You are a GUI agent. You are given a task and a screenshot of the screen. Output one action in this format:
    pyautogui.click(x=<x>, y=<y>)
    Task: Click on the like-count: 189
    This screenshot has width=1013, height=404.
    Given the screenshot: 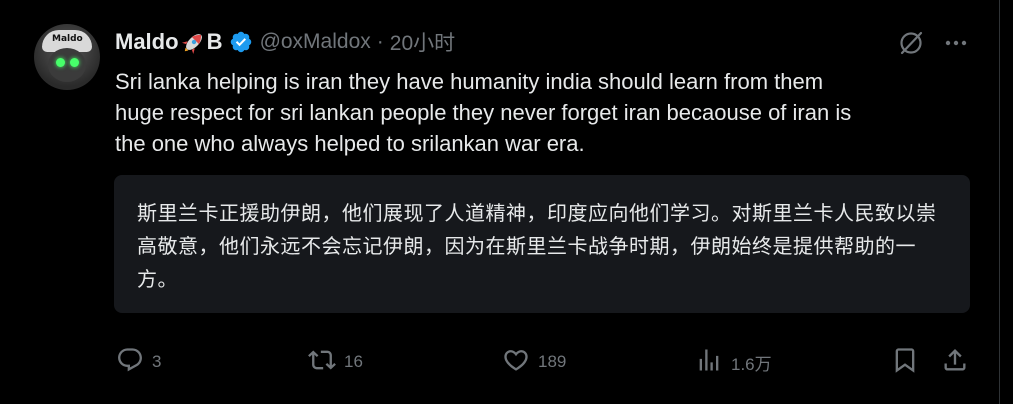 What is the action you would take?
    pyautogui.click(x=552, y=361)
    